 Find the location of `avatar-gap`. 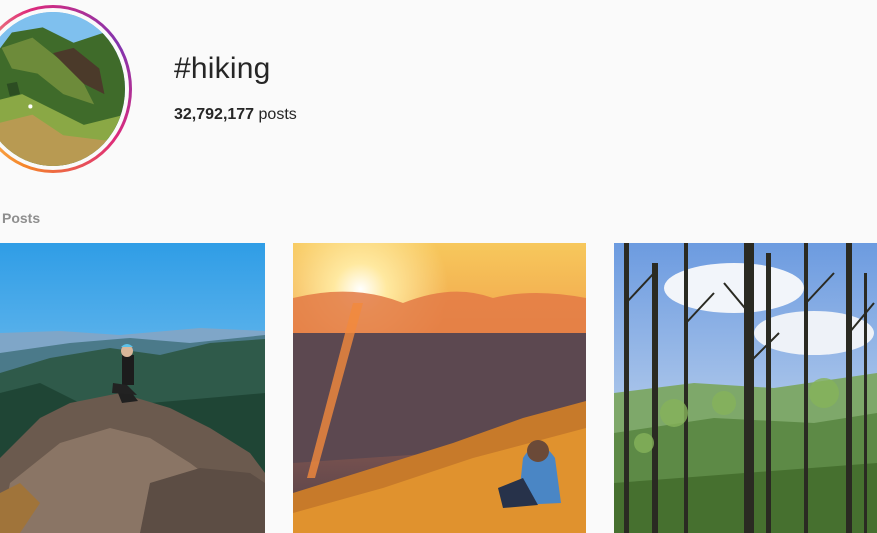

avatar-gap is located at coordinates (64, 89).